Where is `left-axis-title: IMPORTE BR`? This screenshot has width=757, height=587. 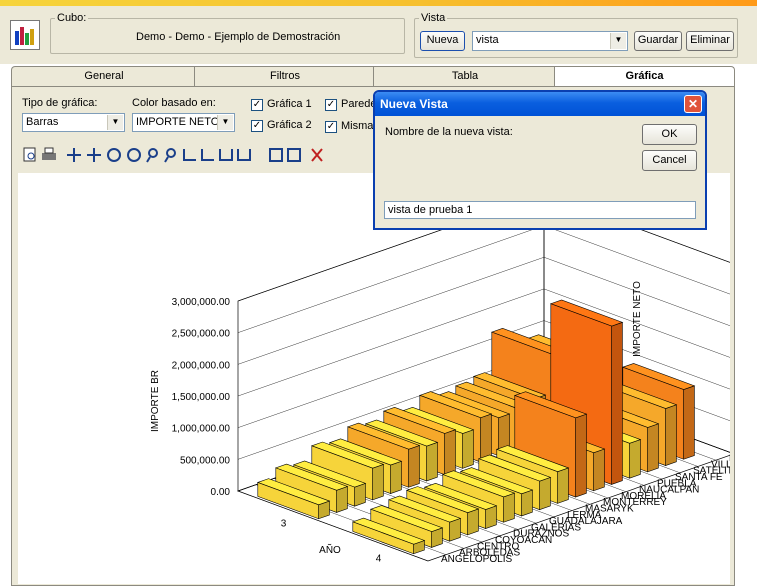 left-axis-title: IMPORTE BR is located at coordinates (155, 401).